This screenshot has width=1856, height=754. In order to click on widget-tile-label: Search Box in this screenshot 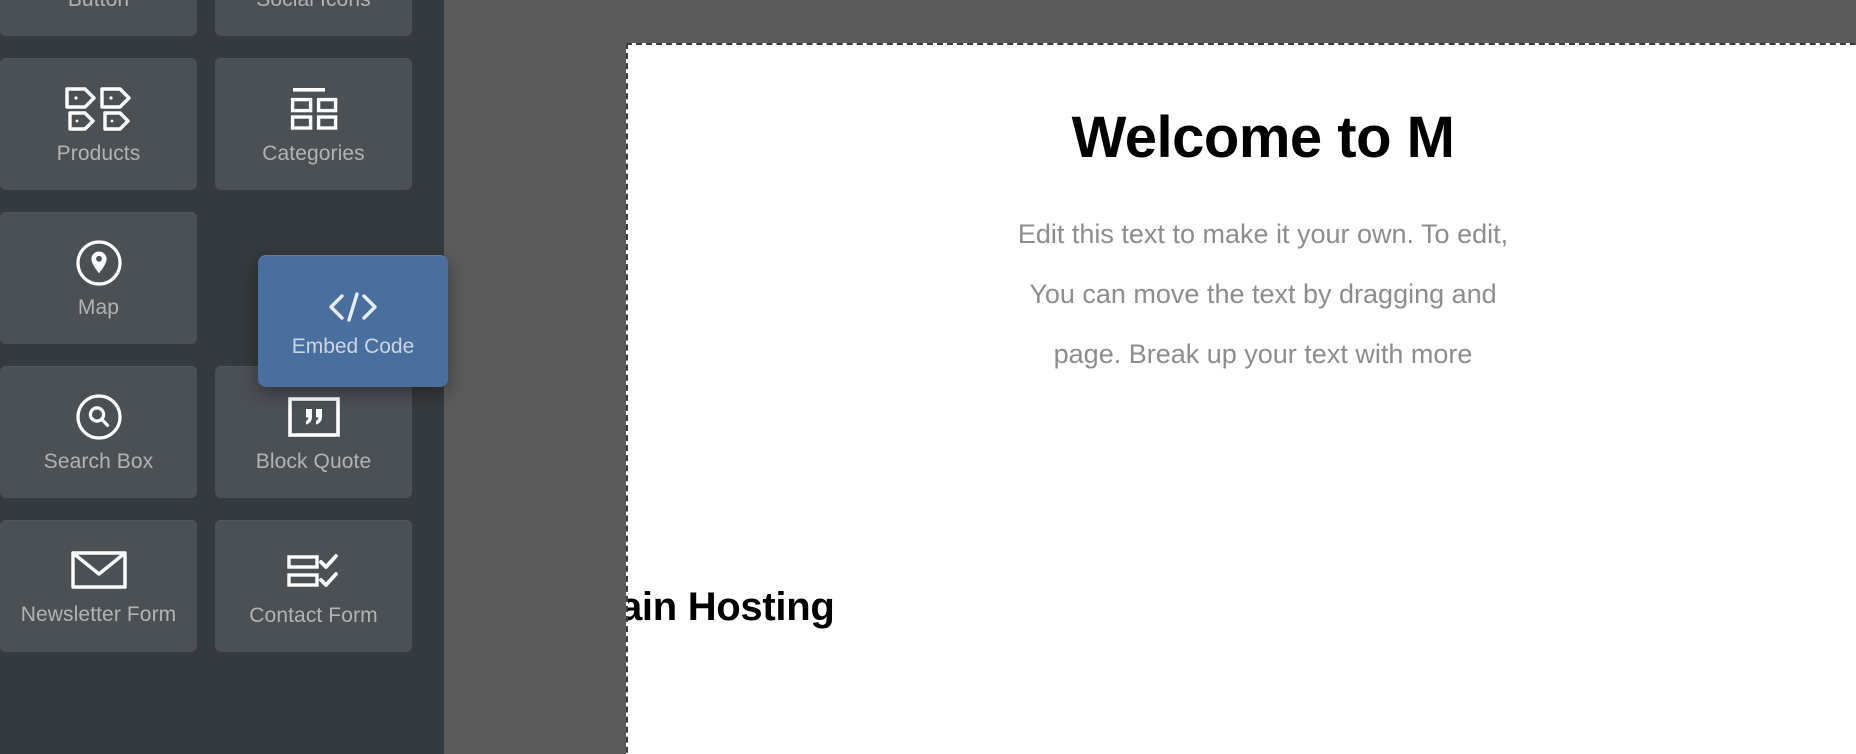, I will do `click(98, 461)`.